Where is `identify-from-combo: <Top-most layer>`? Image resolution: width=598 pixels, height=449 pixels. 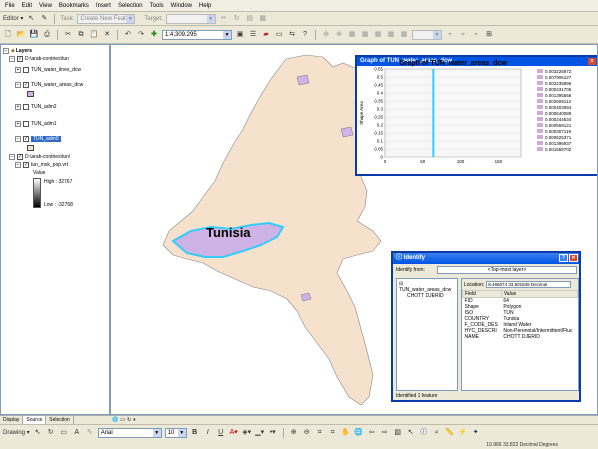
identify-from-combo: <Top-most layer> is located at coordinates (507, 270).